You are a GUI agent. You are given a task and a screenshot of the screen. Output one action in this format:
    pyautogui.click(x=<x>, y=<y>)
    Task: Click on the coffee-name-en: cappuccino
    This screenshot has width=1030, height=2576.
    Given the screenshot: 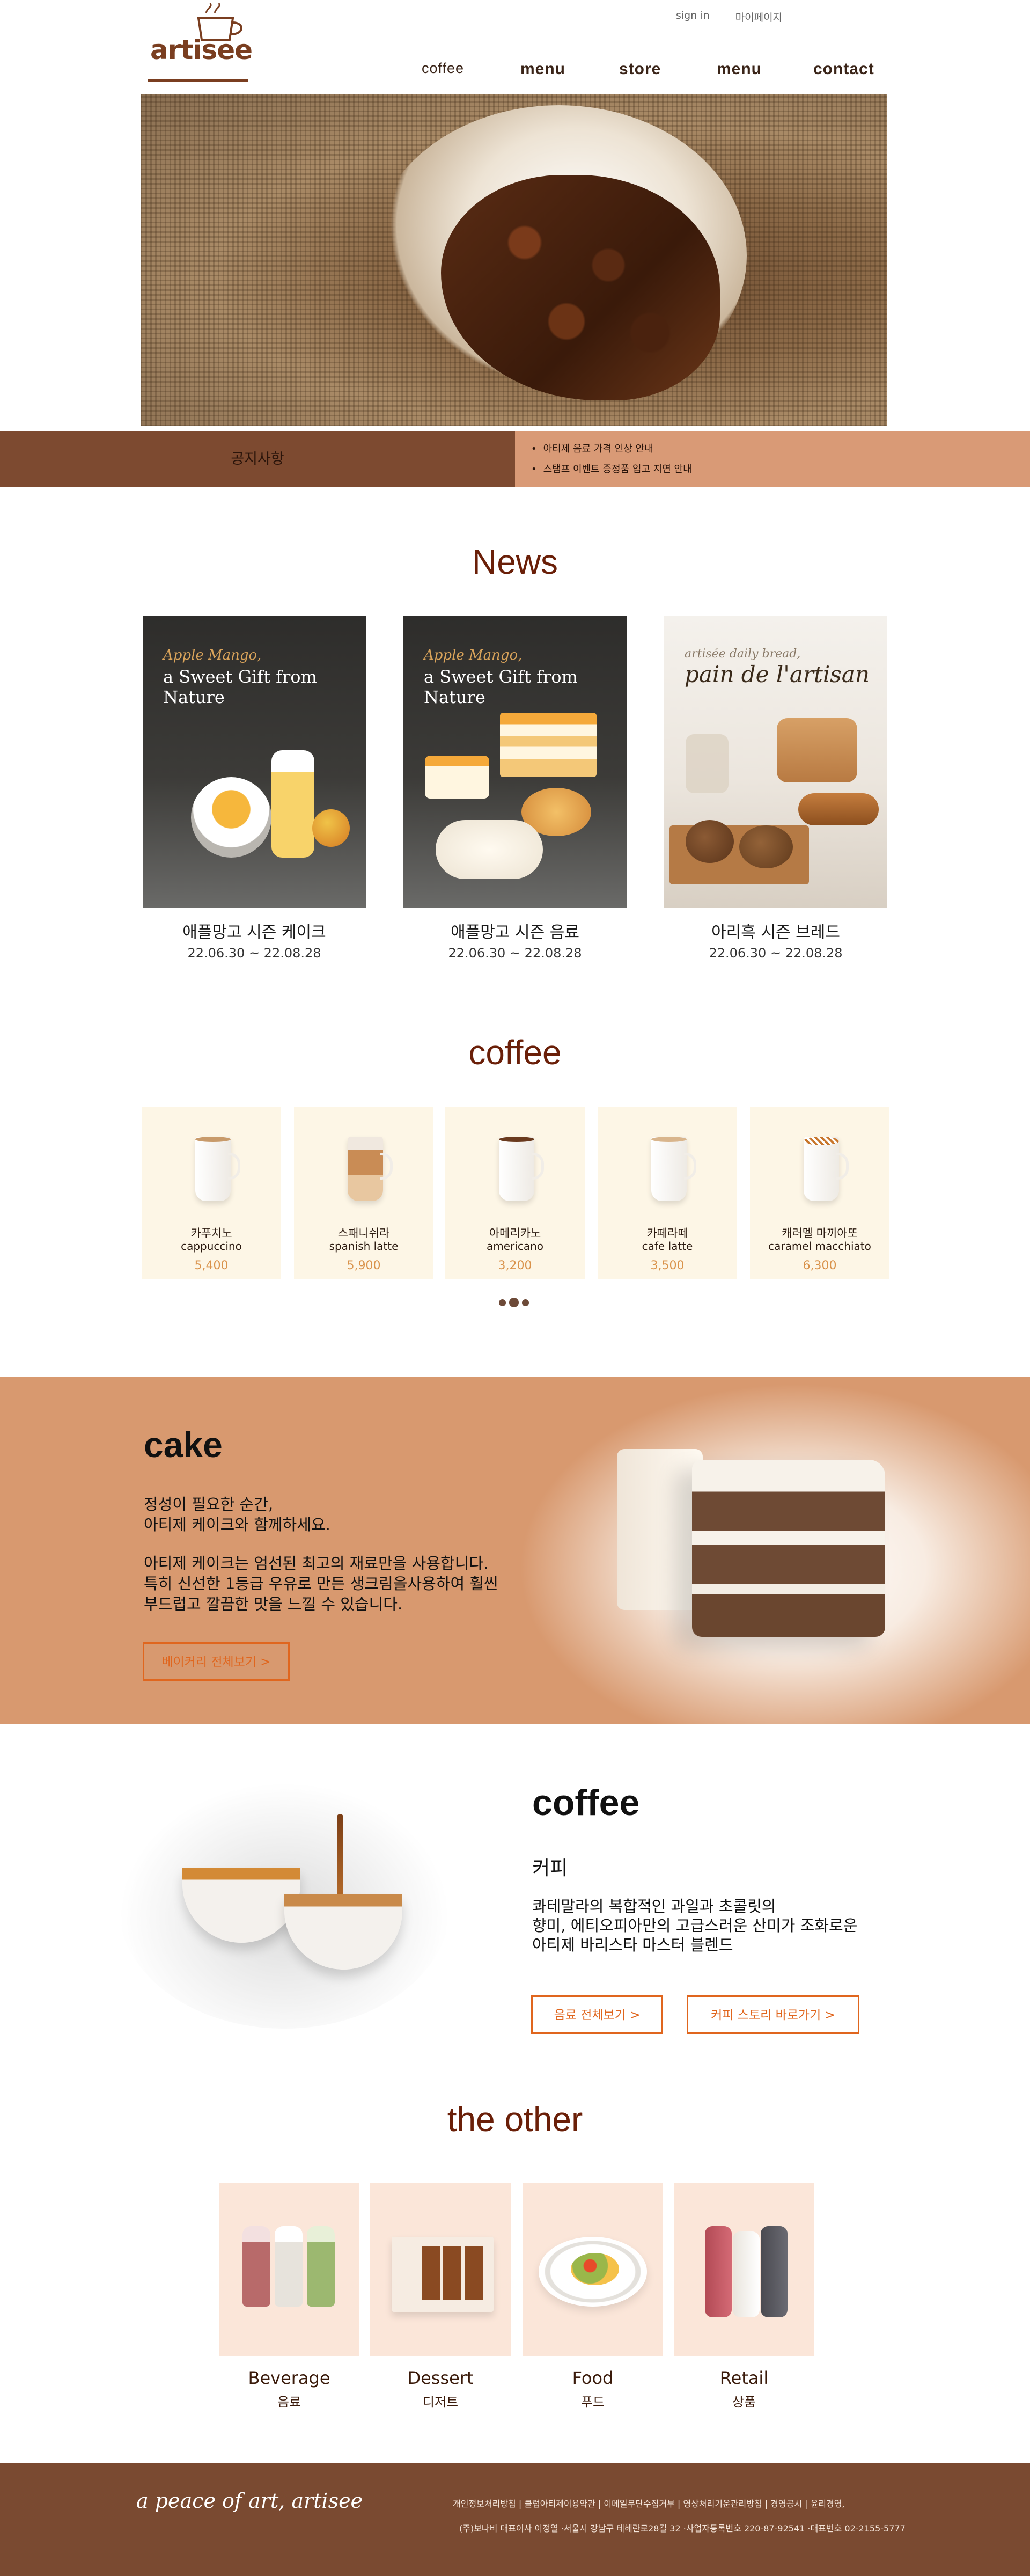 What is the action you would take?
    pyautogui.click(x=212, y=1246)
    